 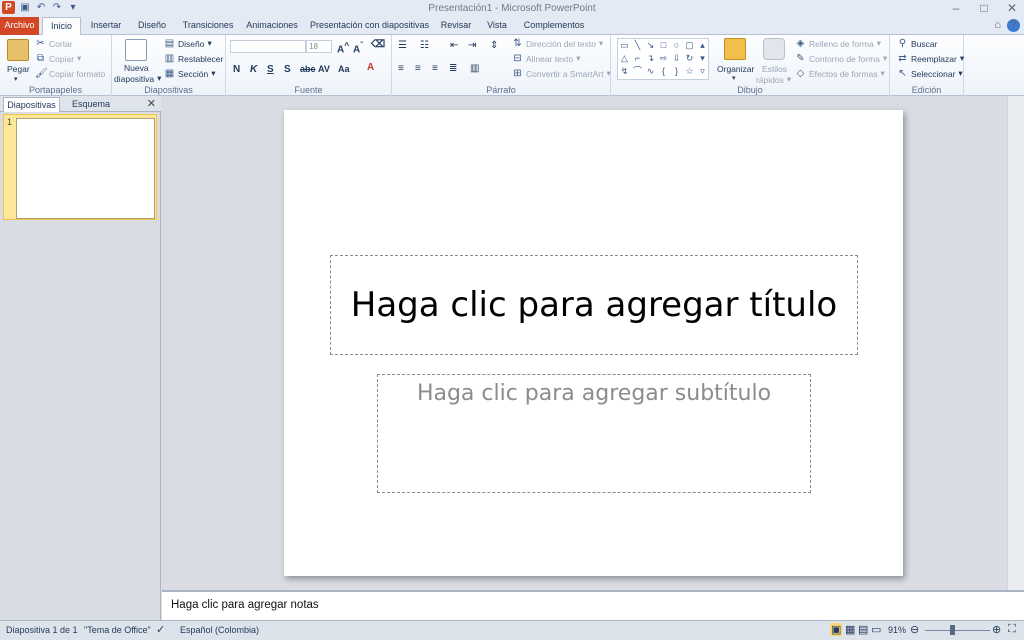 What do you see at coordinates (689, 71) in the screenshot?
I see `star-shape-icon: ☆` at bounding box center [689, 71].